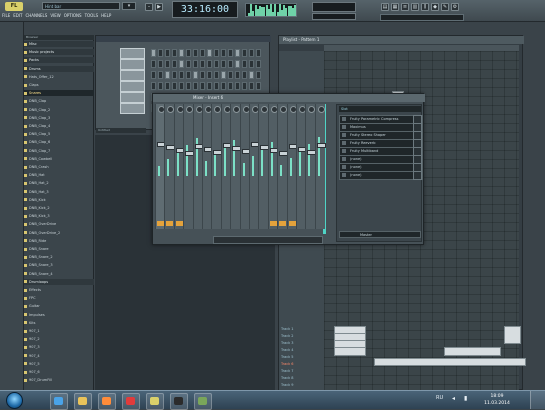 This screenshot has height=410, width=545. Describe the element at coordinates (59, 401) in the screenshot. I see `ie-icon` at that location.